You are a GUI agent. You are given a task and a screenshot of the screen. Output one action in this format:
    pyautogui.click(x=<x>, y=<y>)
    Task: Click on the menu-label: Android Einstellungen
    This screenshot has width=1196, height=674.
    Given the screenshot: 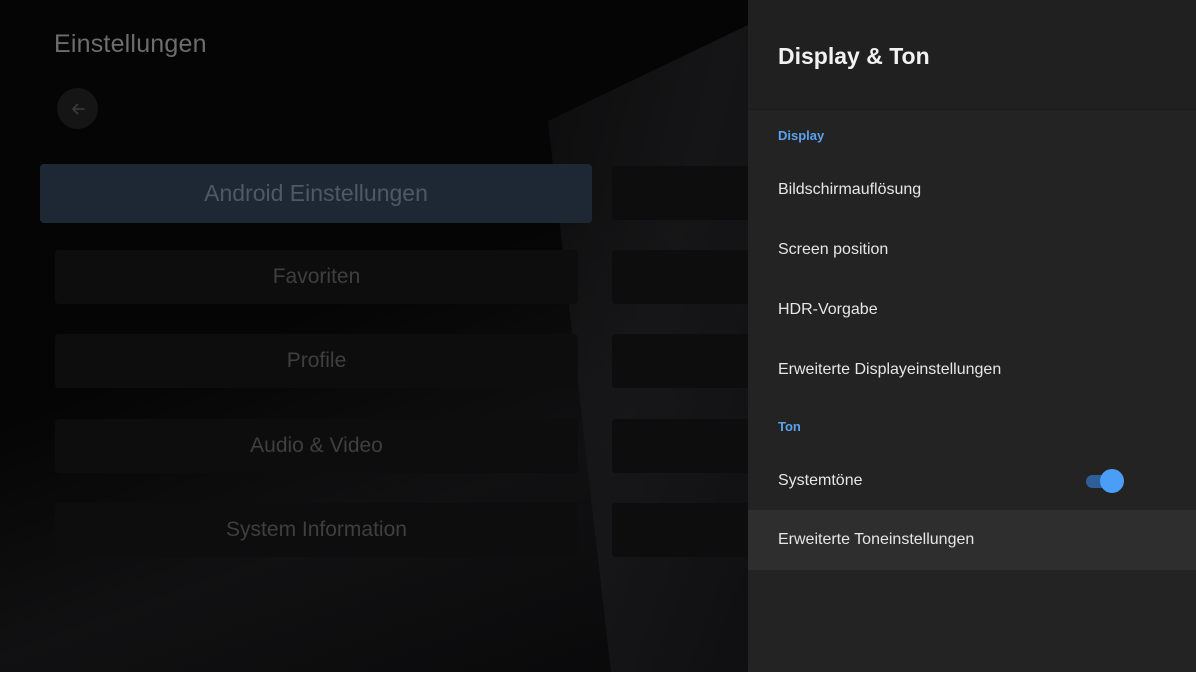 What is the action you would take?
    pyautogui.click(x=316, y=193)
    